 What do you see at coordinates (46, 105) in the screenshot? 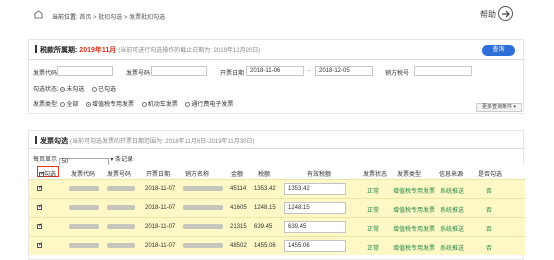
I see `invoice-type-label: 发票类型:` at bounding box center [46, 105].